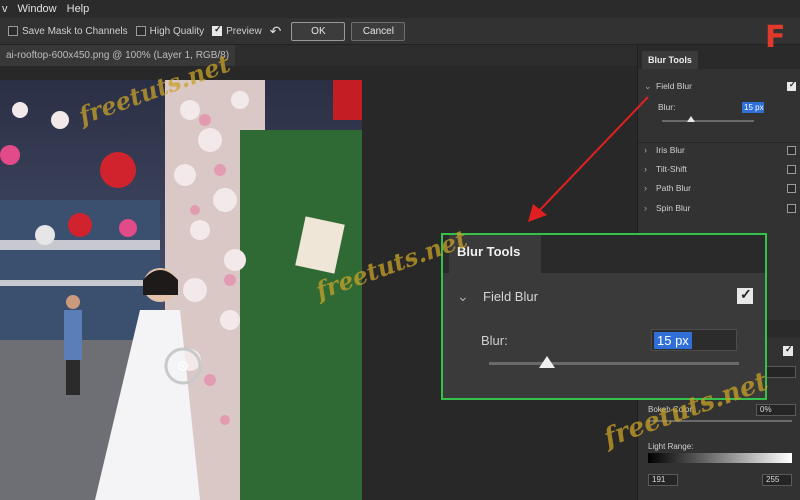  Describe the element at coordinates (605, 296) in the screenshot. I see `callout-field-blur-row: ⌄ Field Blur` at that location.